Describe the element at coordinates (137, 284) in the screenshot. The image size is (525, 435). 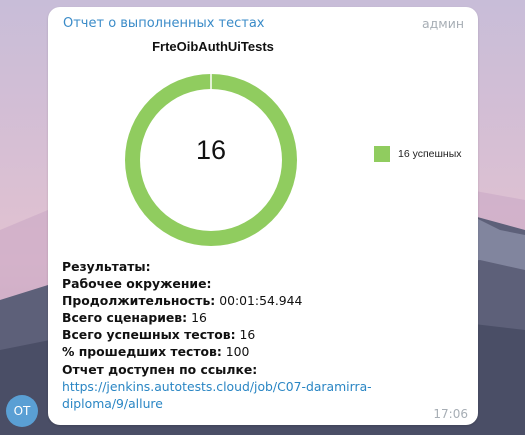
I see `environment-line: Рабочее окружение:` at that location.